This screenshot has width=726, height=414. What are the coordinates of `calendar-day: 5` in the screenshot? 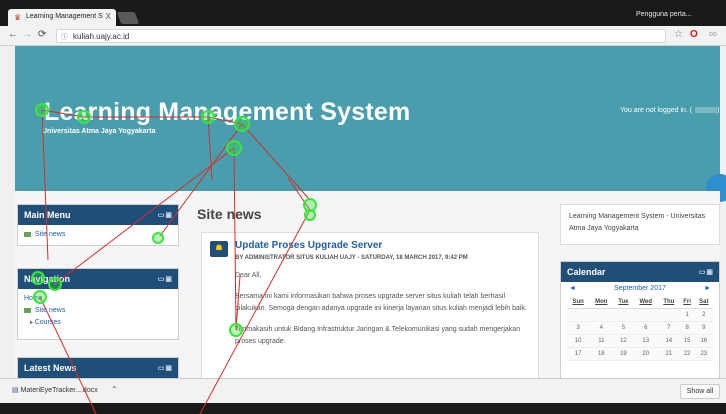 It's located at (623, 328).